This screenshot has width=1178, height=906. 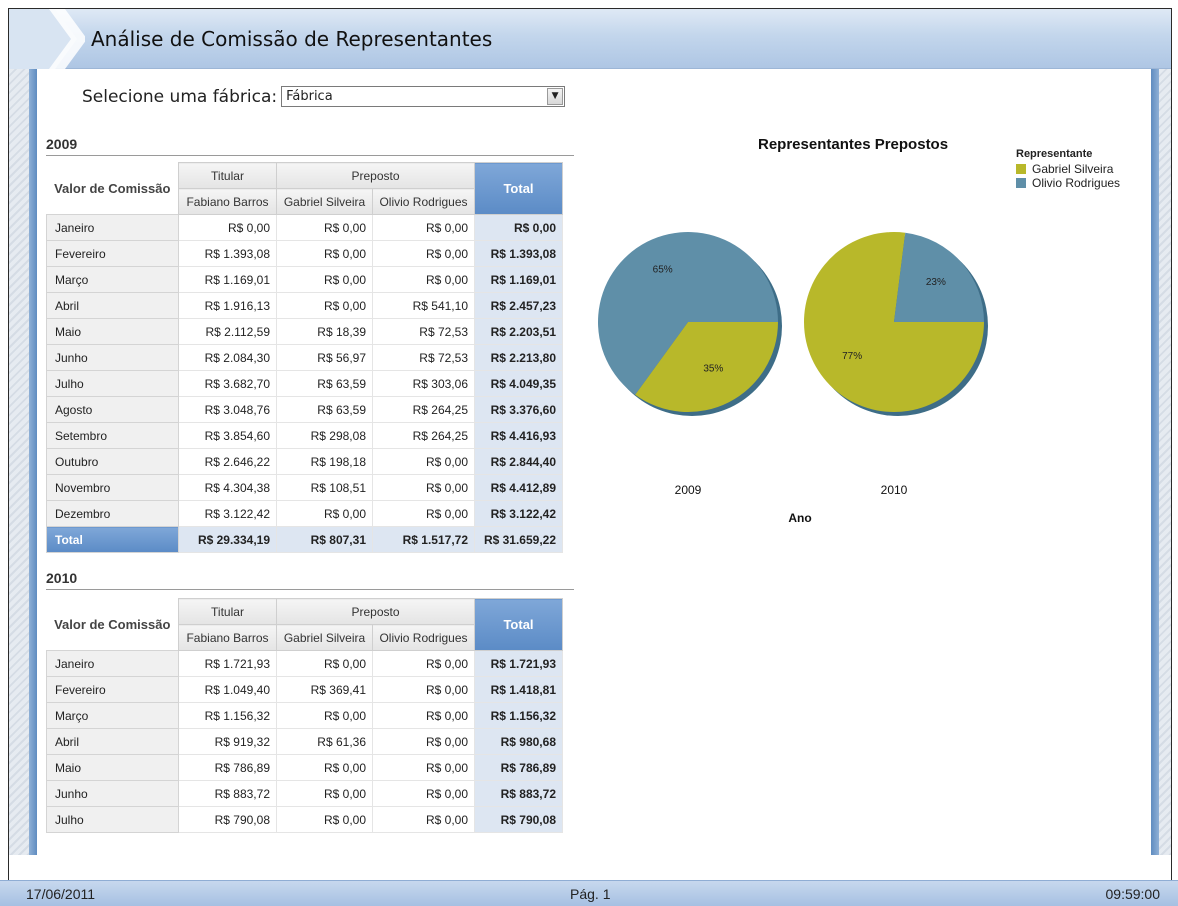 I want to click on row-month: Fevereiro, so click(x=112, y=253).